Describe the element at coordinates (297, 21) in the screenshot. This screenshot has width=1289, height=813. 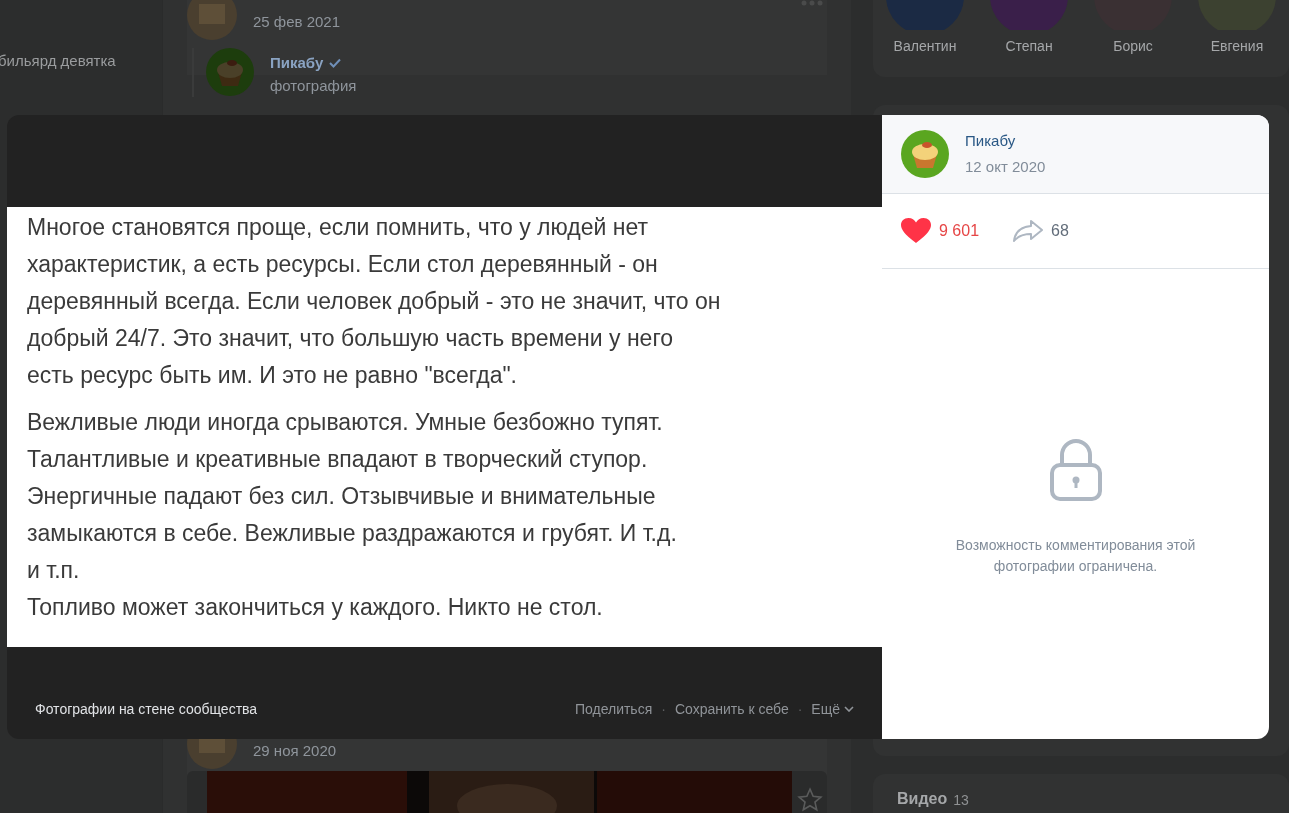
I see `post-date: 25 фев 2021` at that location.